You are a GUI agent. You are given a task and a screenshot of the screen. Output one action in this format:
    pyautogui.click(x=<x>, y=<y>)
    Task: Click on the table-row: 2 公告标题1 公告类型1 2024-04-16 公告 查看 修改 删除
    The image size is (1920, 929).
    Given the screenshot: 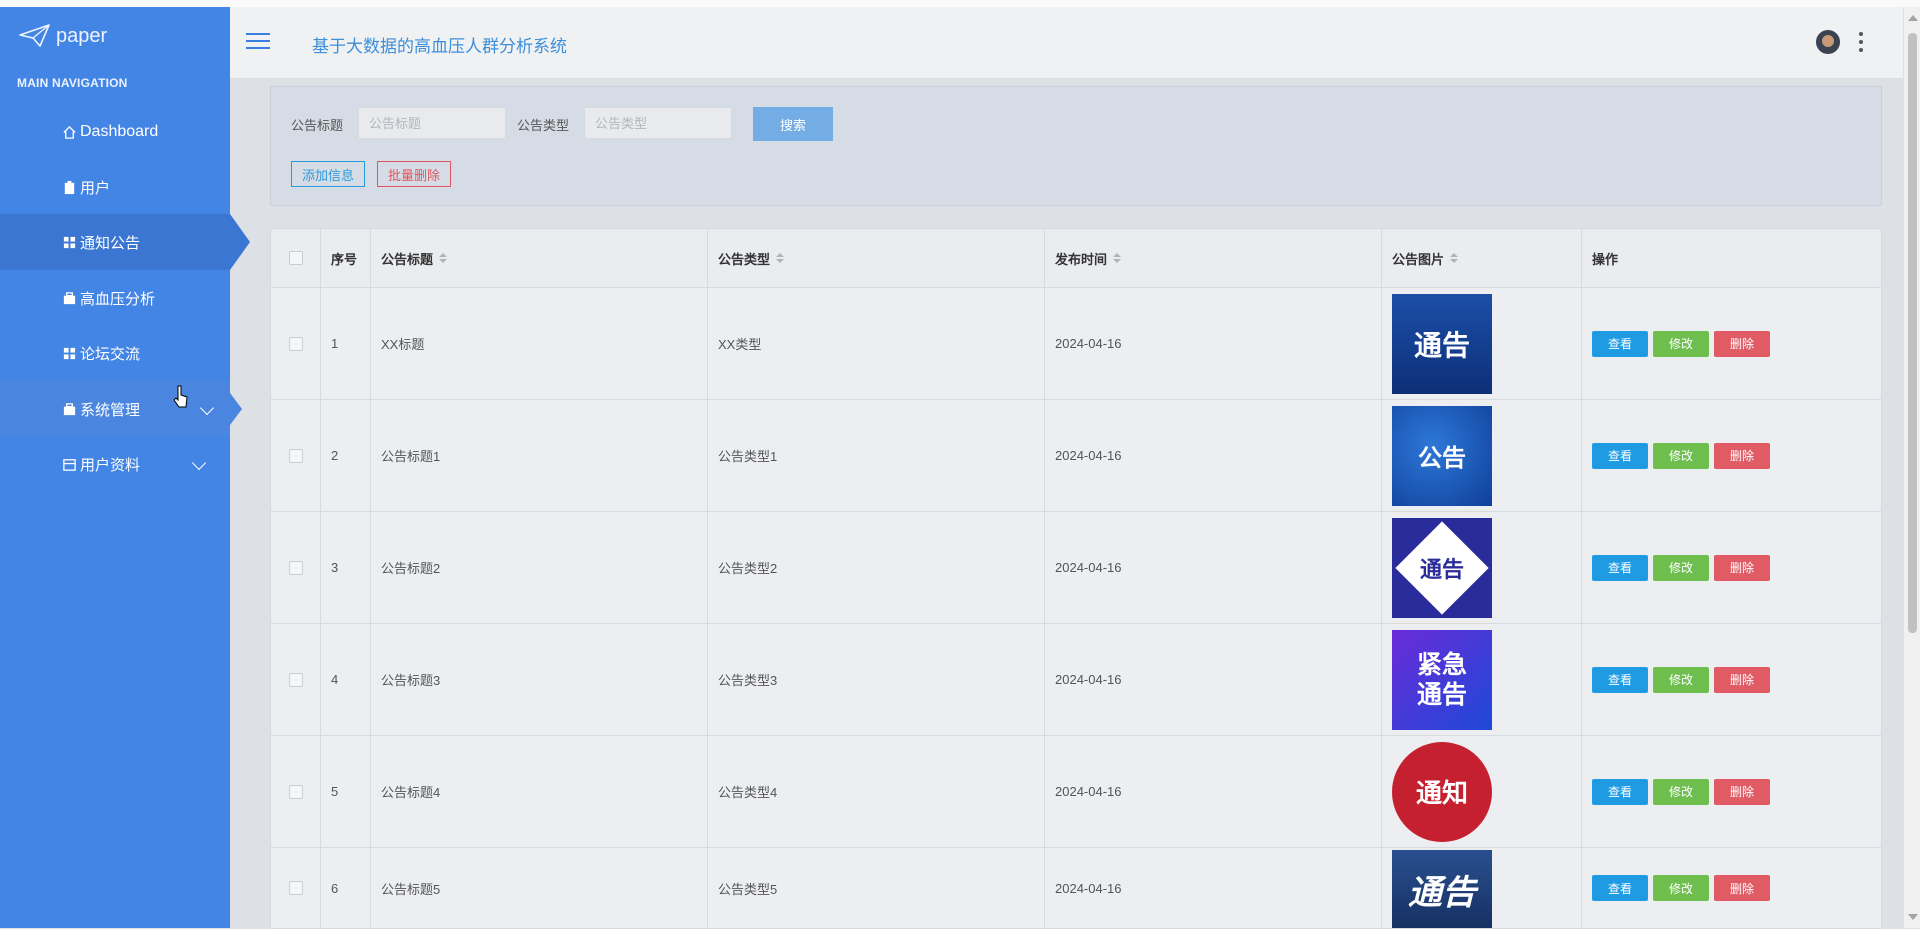 What is the action you would take?
    pyautogui.click(x=1076, y=456)
    